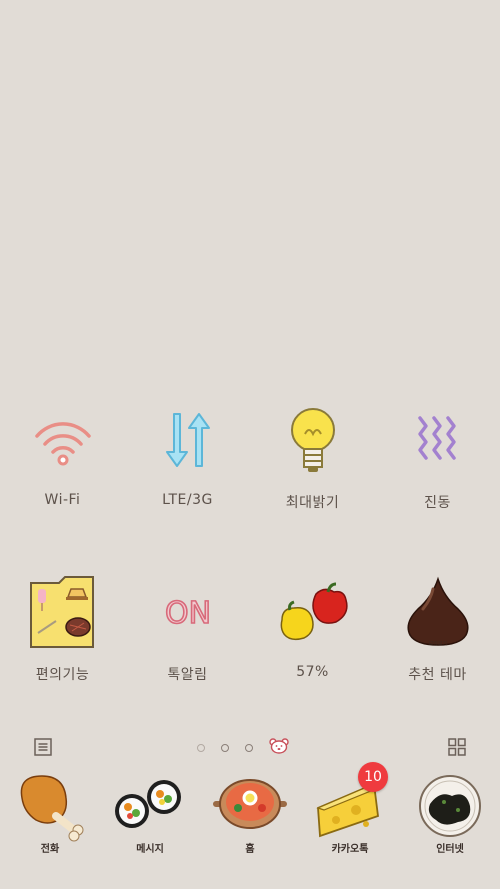 Image resolution: width=500 pixels, height=889 pixels. Describe the element at coordinates (250, 849) in the screenshot. I see `home-label: 홈` at that location.